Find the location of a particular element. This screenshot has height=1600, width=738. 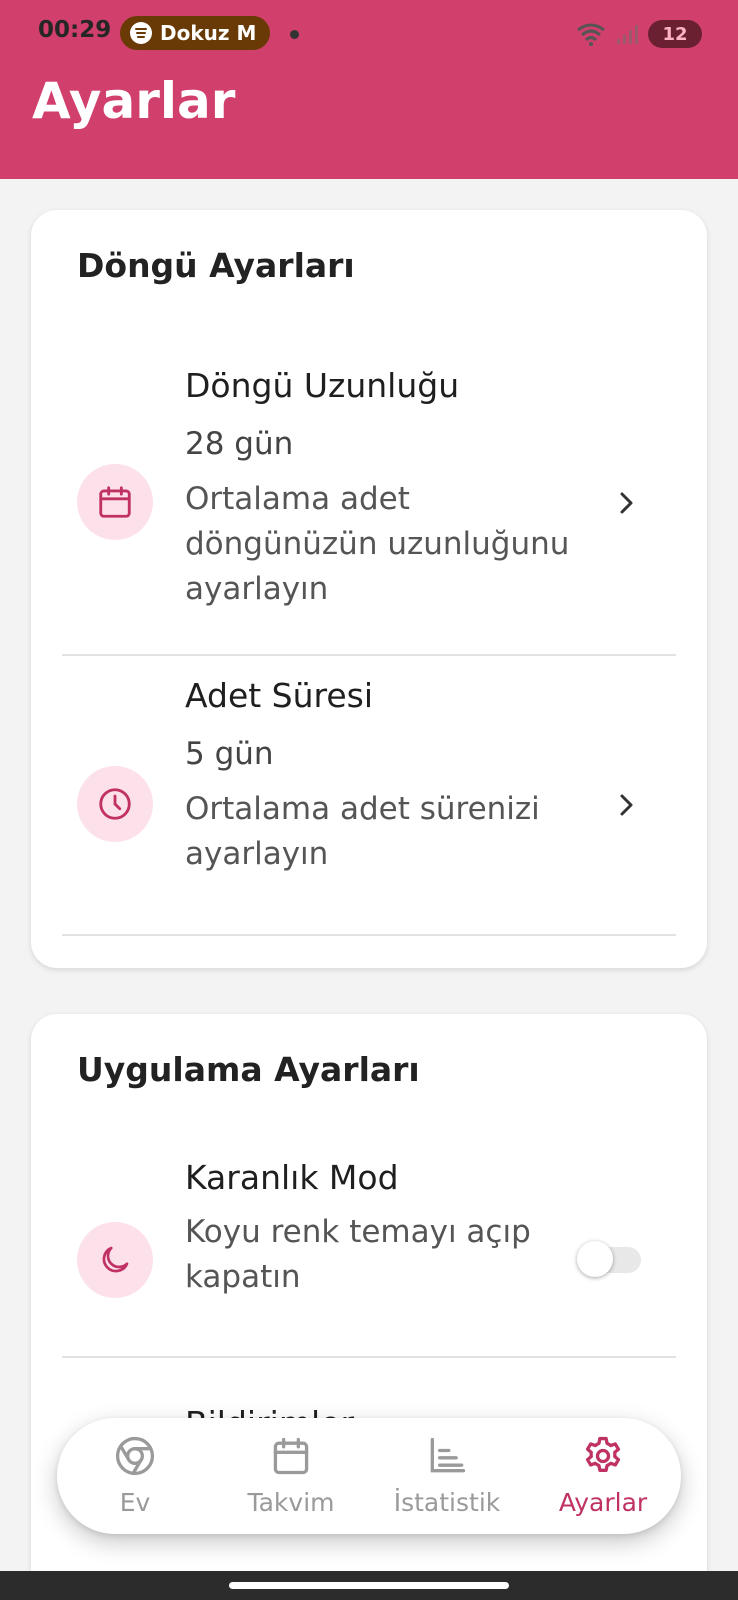

spotify-icon is located at coordinates (141, 33).